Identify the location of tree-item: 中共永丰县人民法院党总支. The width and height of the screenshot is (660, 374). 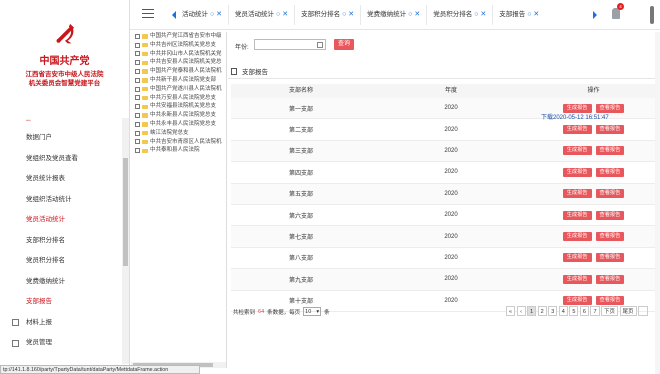
(178, 124).